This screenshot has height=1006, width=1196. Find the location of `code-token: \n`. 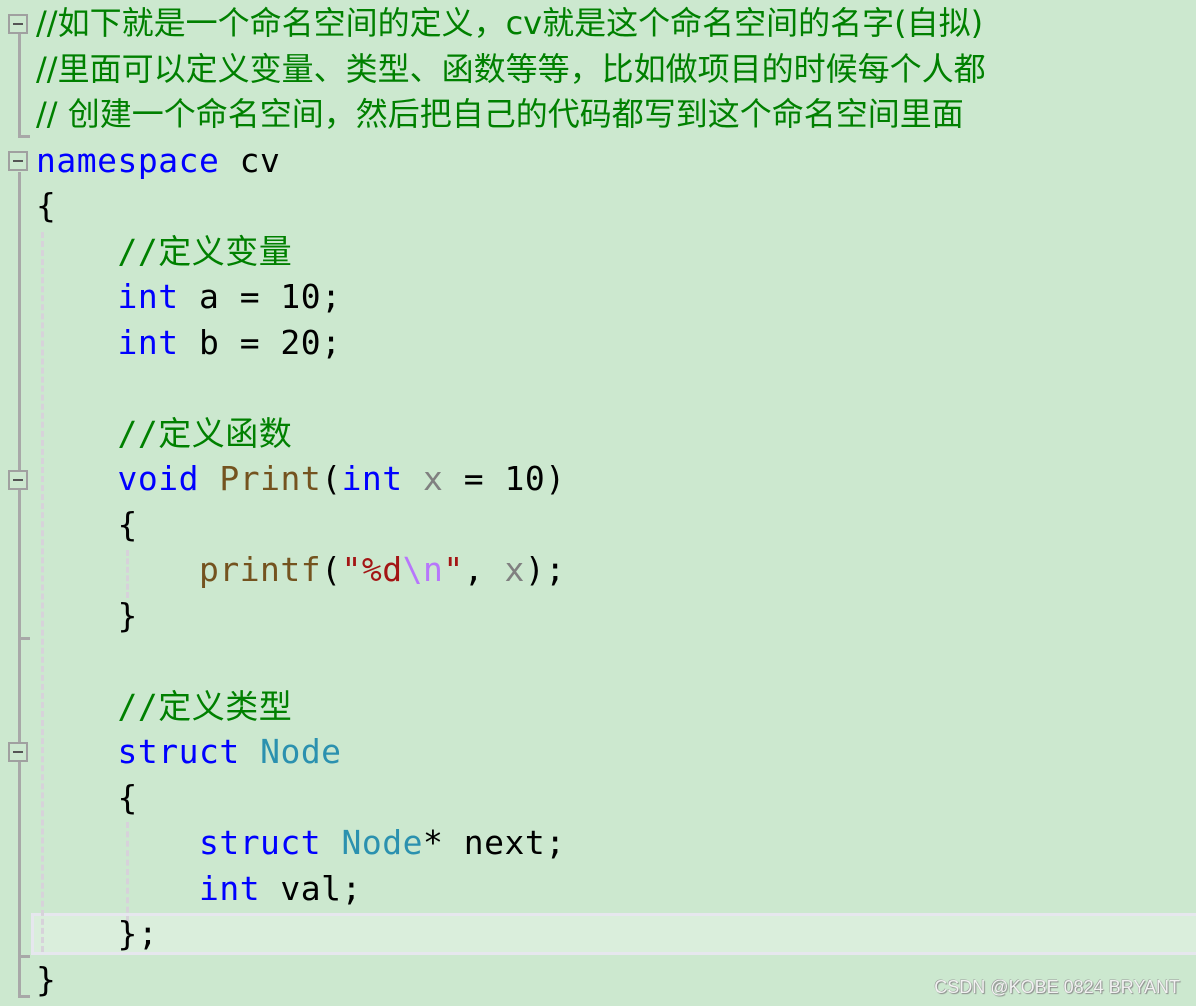

code-token: \n is located at coordinates (423, 569).